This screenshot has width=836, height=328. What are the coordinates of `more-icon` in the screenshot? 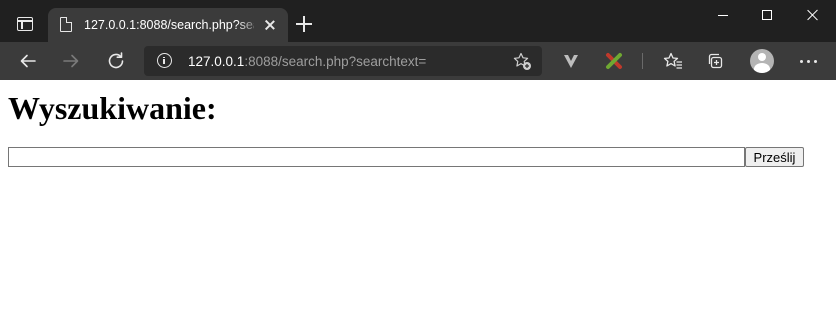 It's located at (809, 62).